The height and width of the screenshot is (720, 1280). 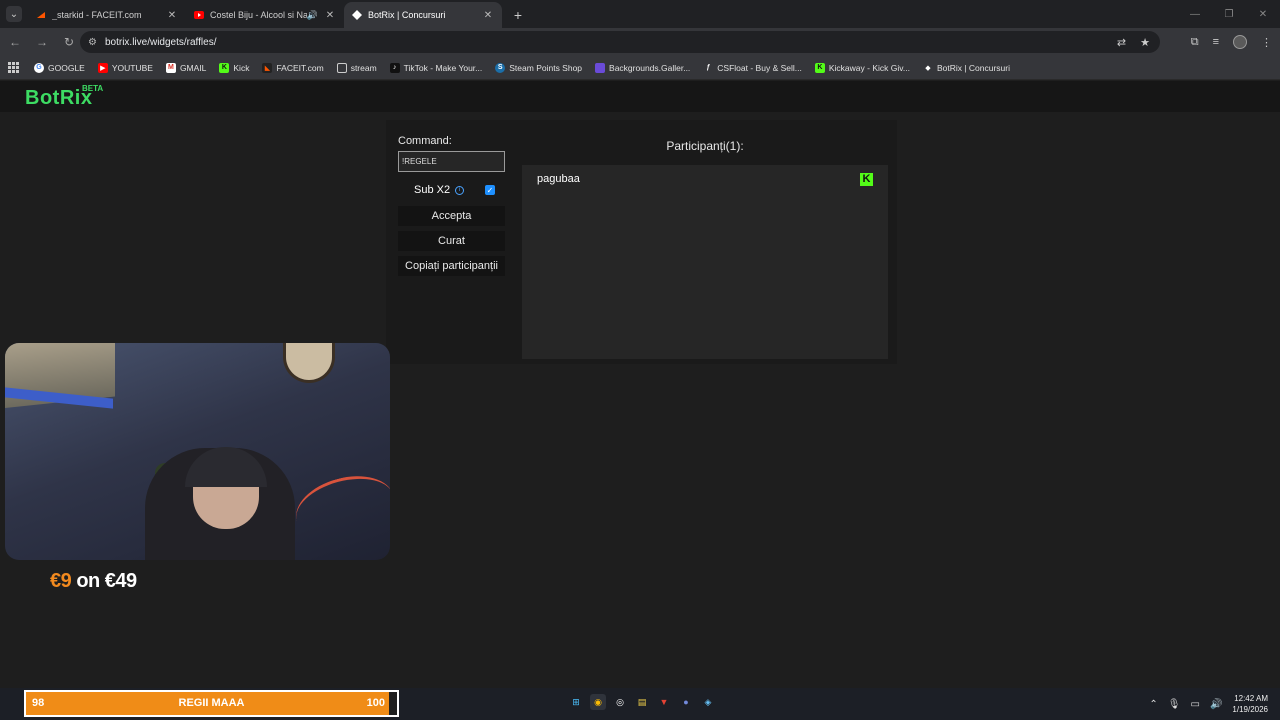 What do you see at coordinates (518, 15) in the screenshot?
I see `new-tab-button: +` at bounding box center [518, 15].